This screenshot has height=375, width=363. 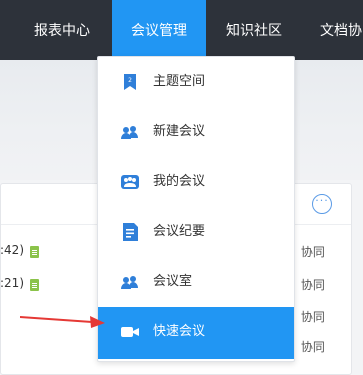 I want to click on menu-item-label: 会议纪要, so click(x=179, y=231).